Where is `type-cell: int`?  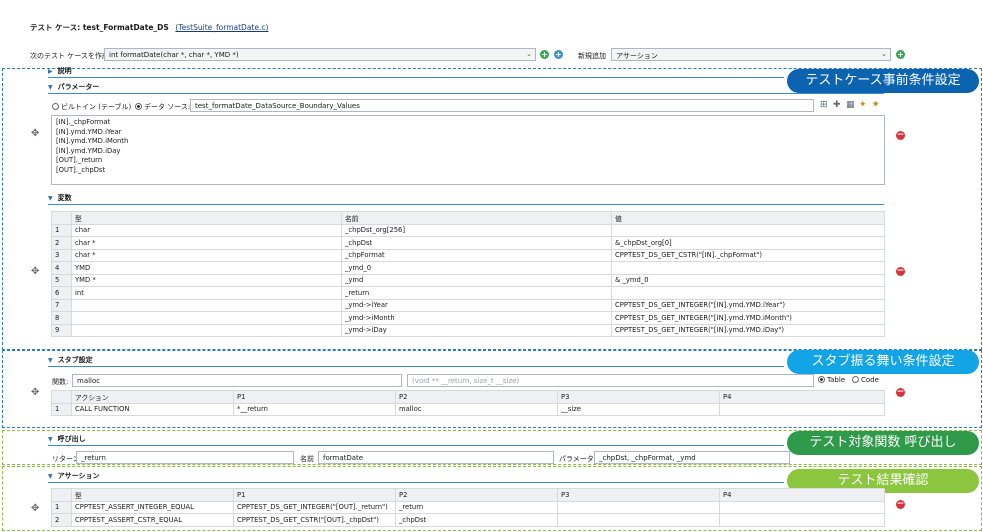 type-cell: int is located at coordinates (206, 293).